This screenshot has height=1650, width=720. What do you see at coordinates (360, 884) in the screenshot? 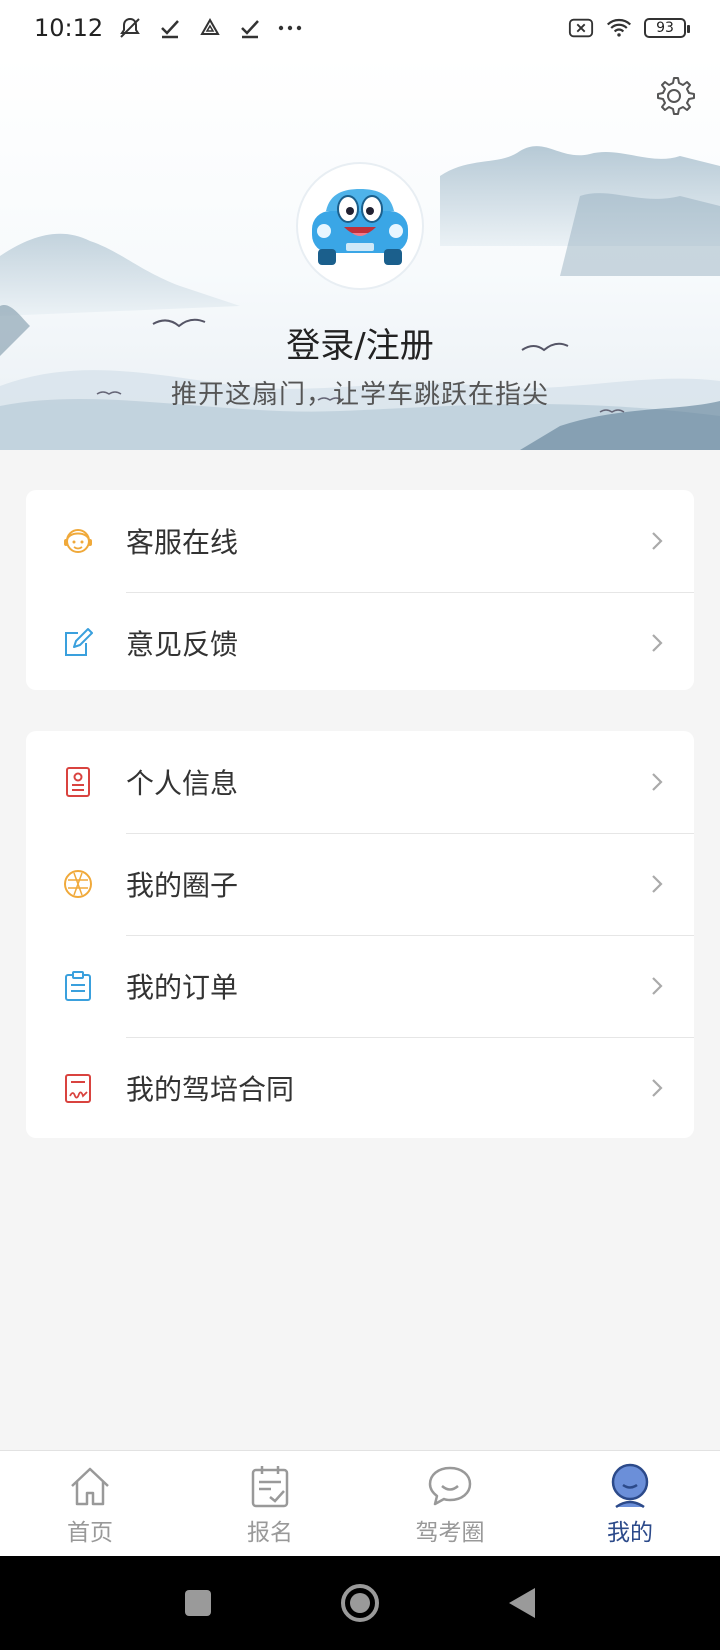
I see `menu-item-my-circle: 我的圈子` at bounding box center [360, 884].